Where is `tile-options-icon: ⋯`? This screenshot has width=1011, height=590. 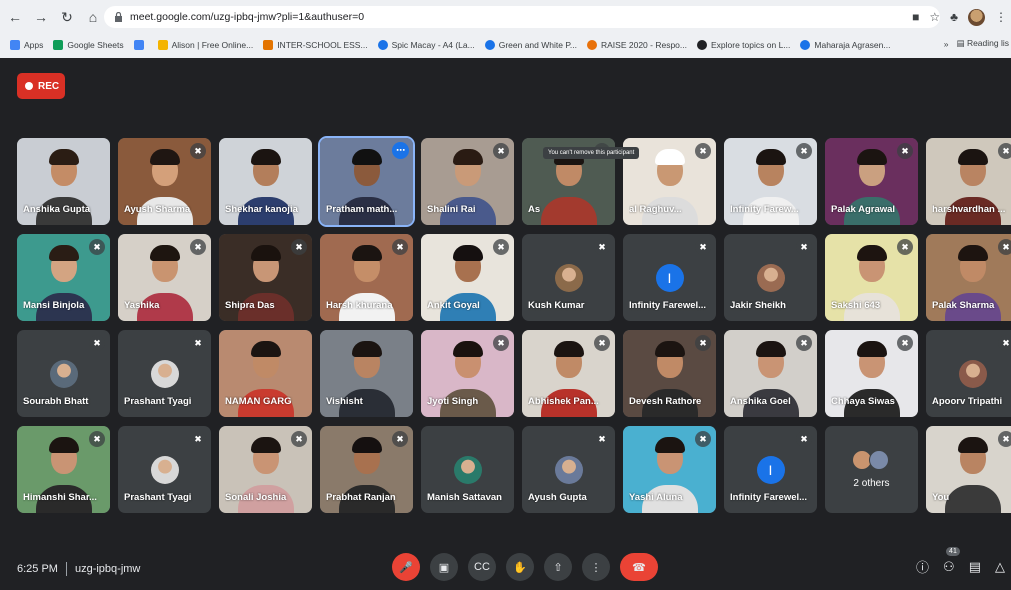
tile-options-icon: ⋯ is located at coordinates (400, 150).